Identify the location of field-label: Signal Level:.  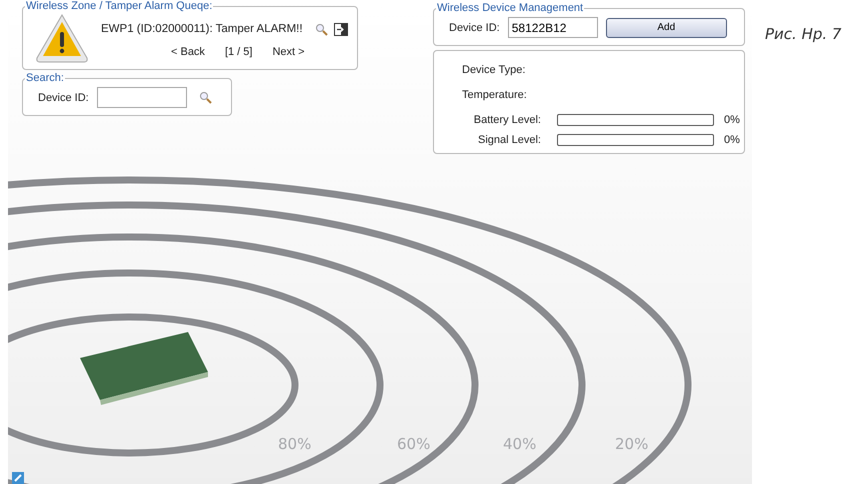
(509, 140).